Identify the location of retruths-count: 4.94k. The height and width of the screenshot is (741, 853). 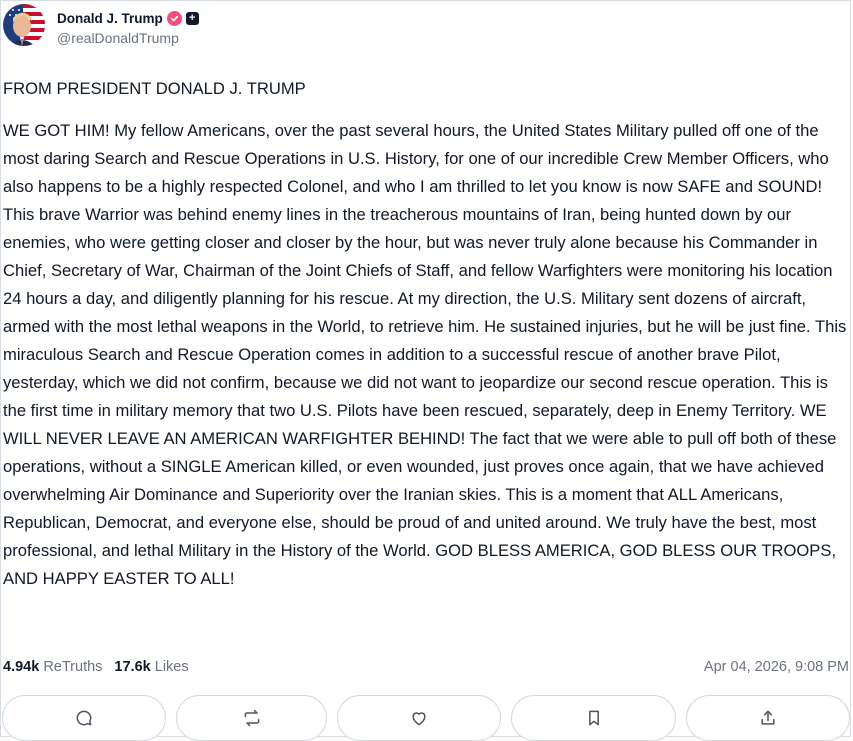
(21, 667).